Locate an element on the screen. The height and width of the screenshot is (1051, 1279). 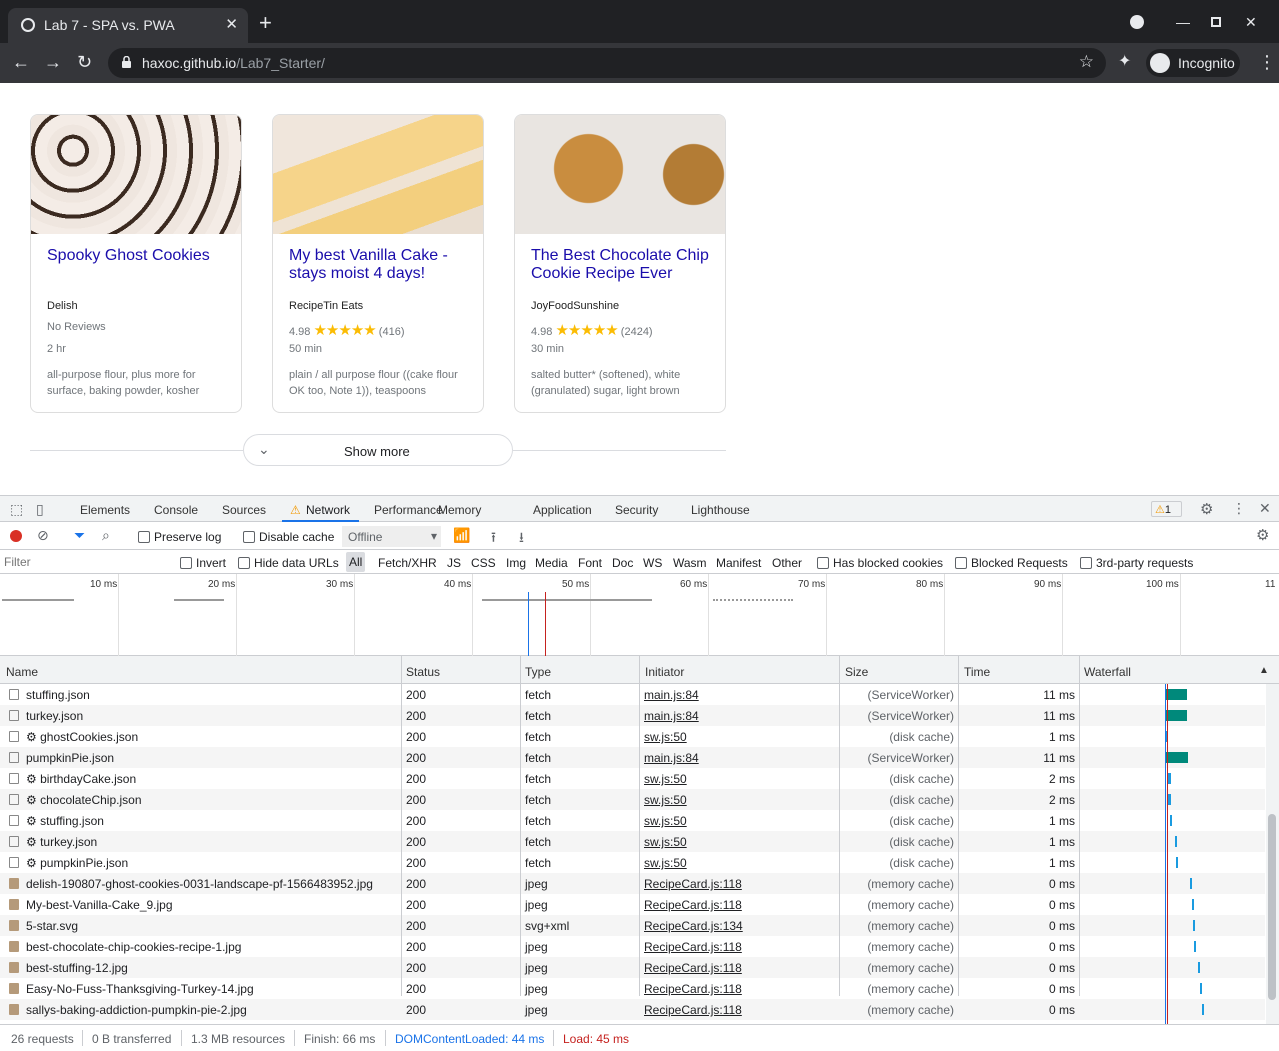
tab-elements: Elements is located at coordinates (105, 510).